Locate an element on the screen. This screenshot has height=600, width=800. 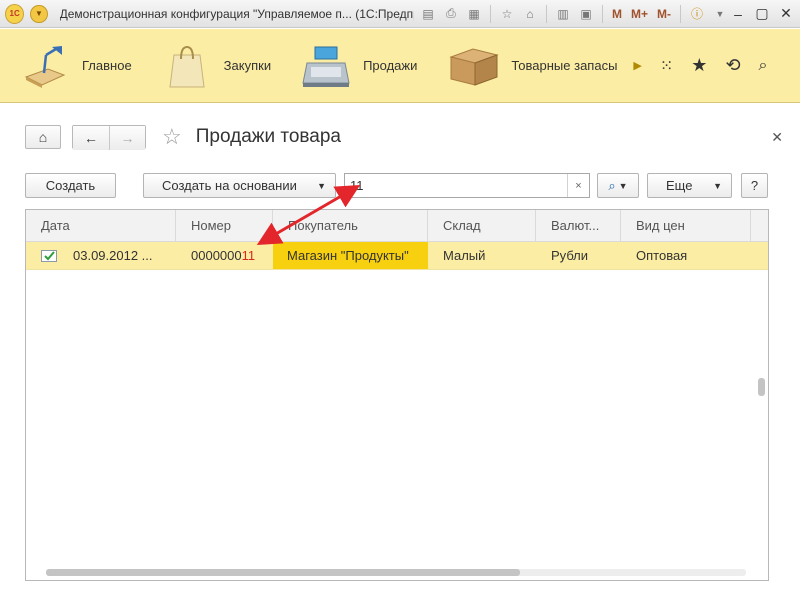
clear-search-button: × is located at coordinates (578, 185).